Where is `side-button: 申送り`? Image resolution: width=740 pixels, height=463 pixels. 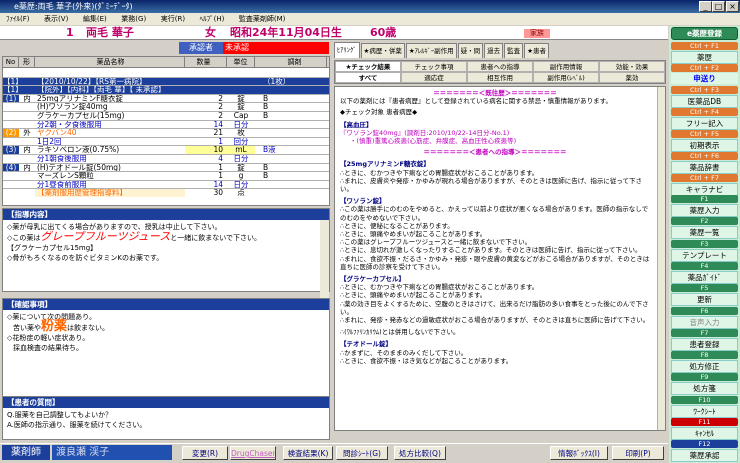
side-button: 申送り is located at coordinates (704, 78).